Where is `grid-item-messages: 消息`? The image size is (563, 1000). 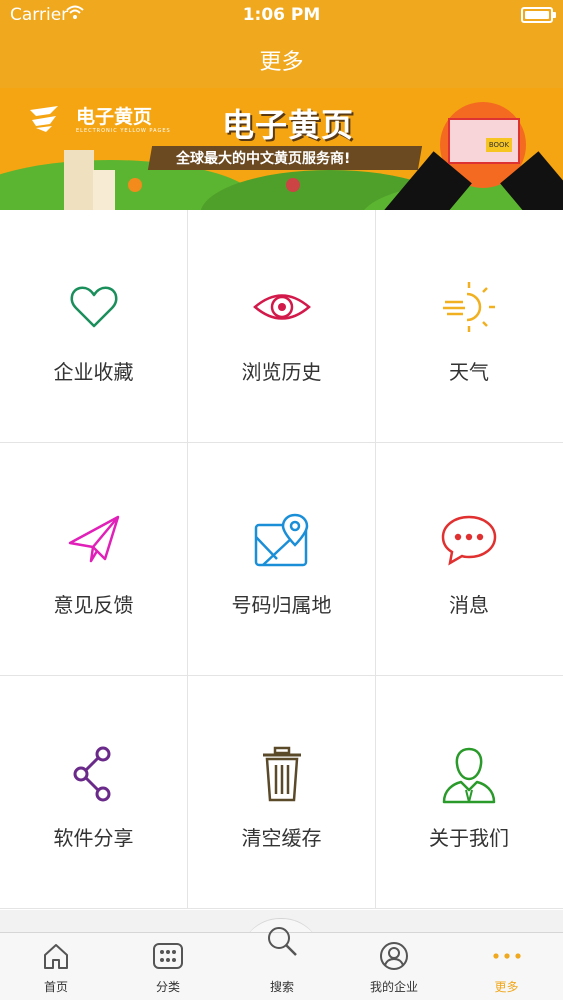 grid-item-messages: 消息 is located at coordinates (469, 559).